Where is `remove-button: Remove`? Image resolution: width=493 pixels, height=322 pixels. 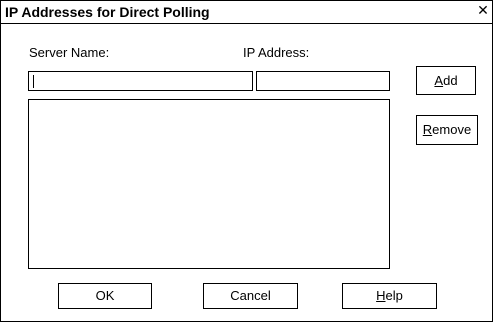 remove-button: Remove is located at coordinates (447, 130).